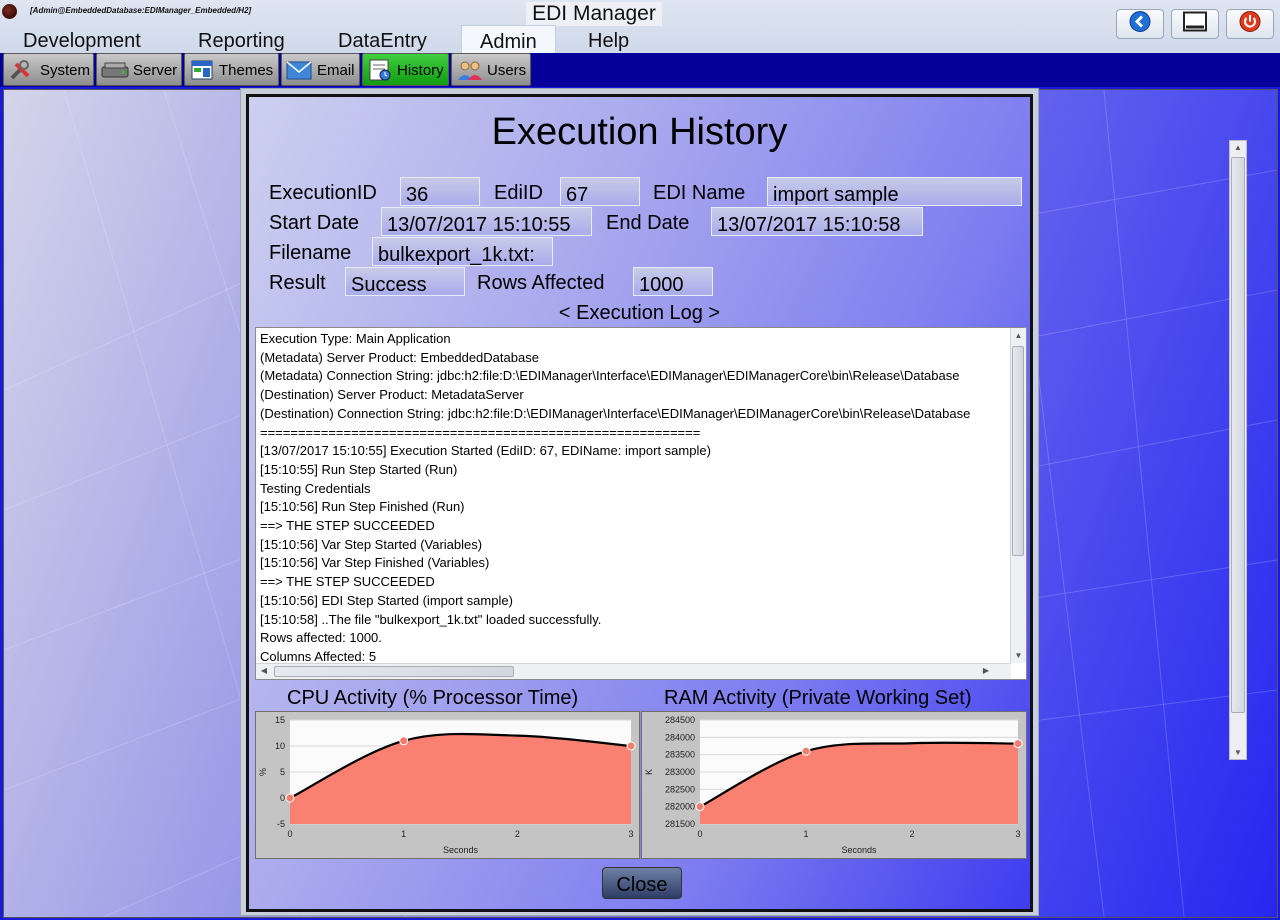 This screenshot has height=920, width=1280. I want to click on y-tick-label: 283000, so click(680, 772).